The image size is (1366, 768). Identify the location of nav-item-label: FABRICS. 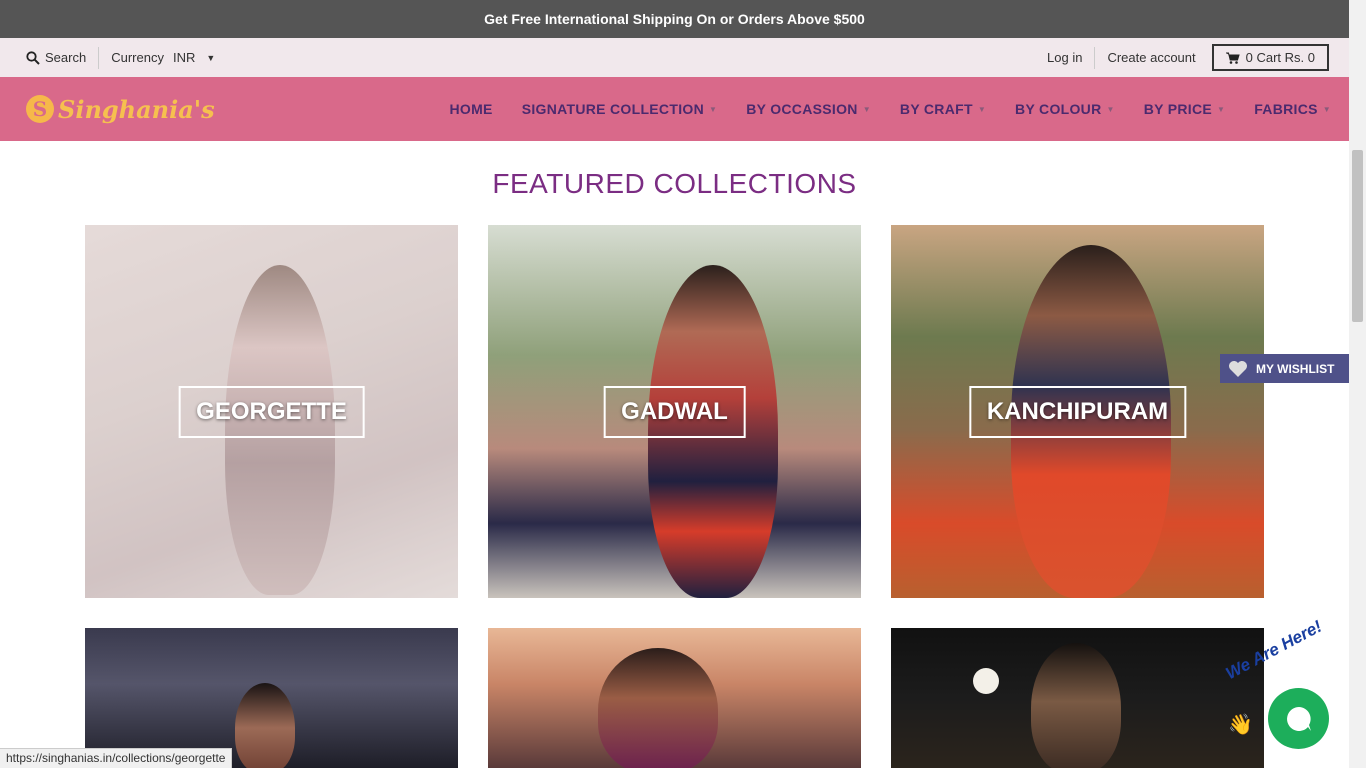
(1286, 109).